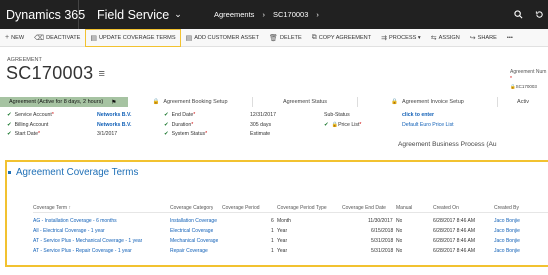 The width and height of the screenshot is (548, 275). Describe the element at coordinates (285, 38) in the screenshot. I see `delete-button: 🗑 DELETE` at that location.